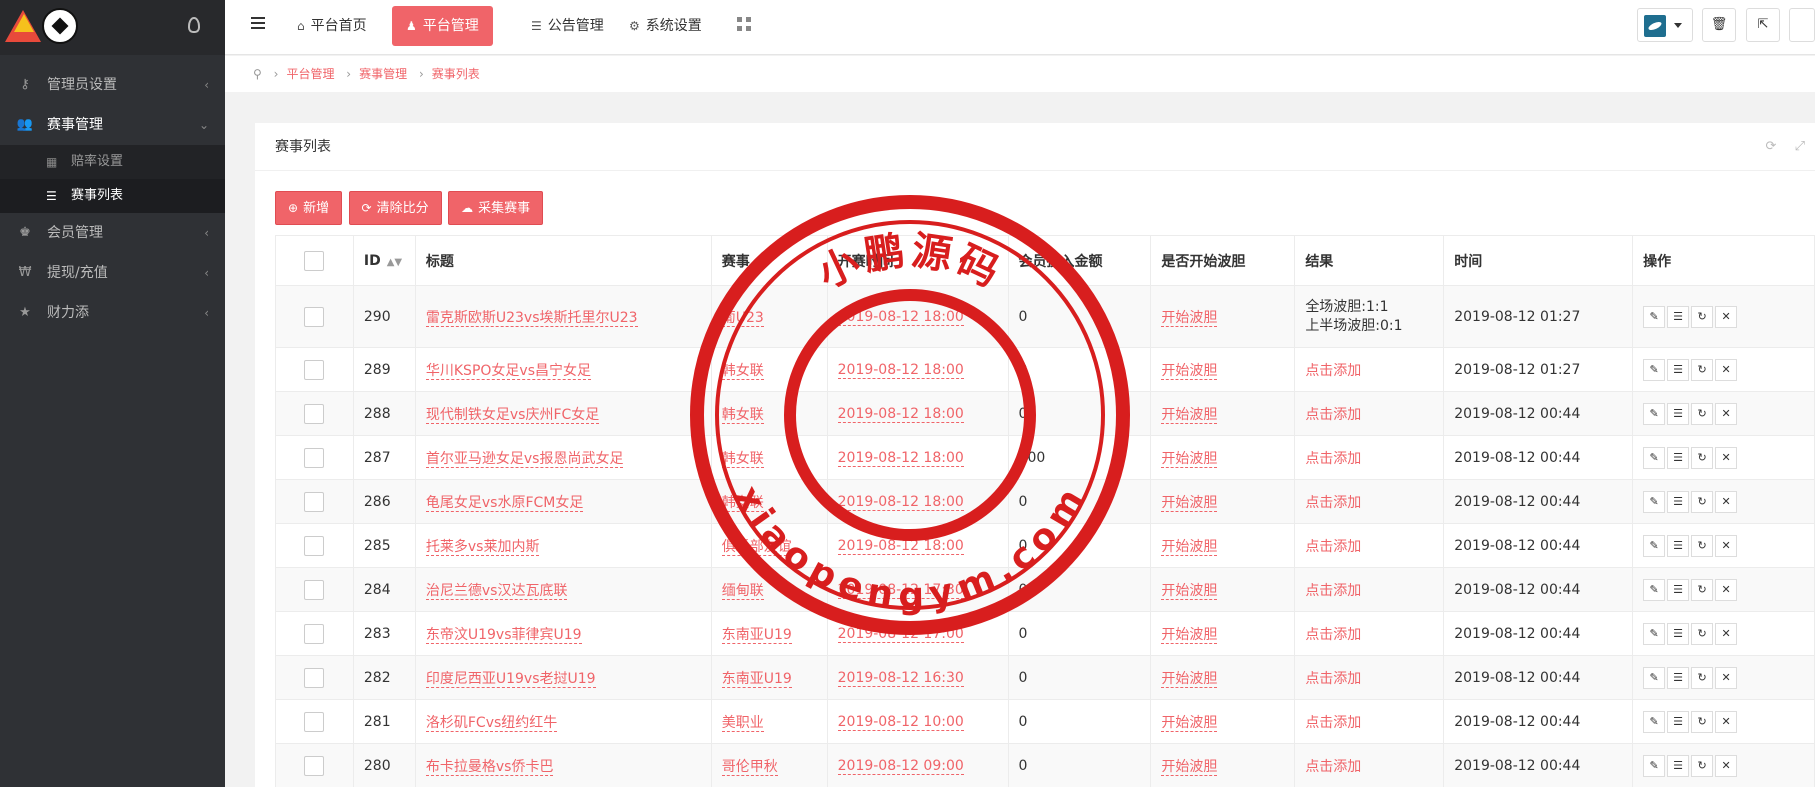 This screenshot has height=787, width=1815. I want to click on refresh-icon: ⟳, so click(1771, 146).